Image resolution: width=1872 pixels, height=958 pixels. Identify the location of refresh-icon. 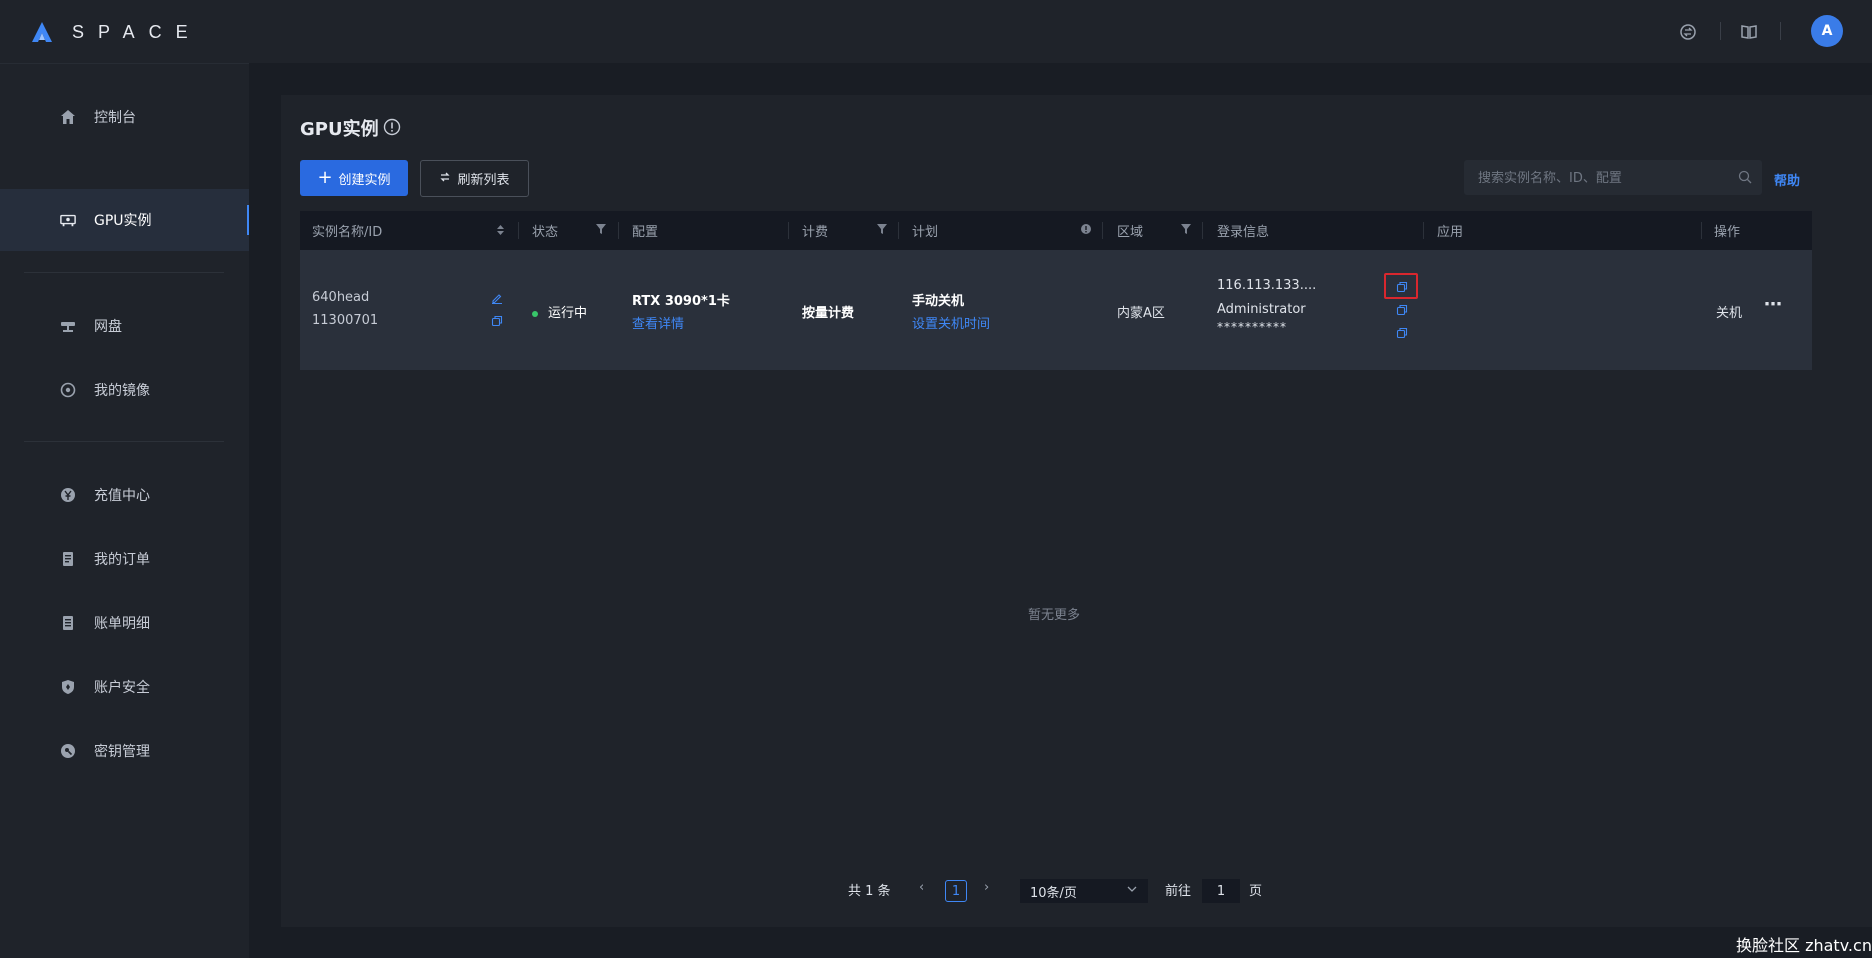
(445, 179).